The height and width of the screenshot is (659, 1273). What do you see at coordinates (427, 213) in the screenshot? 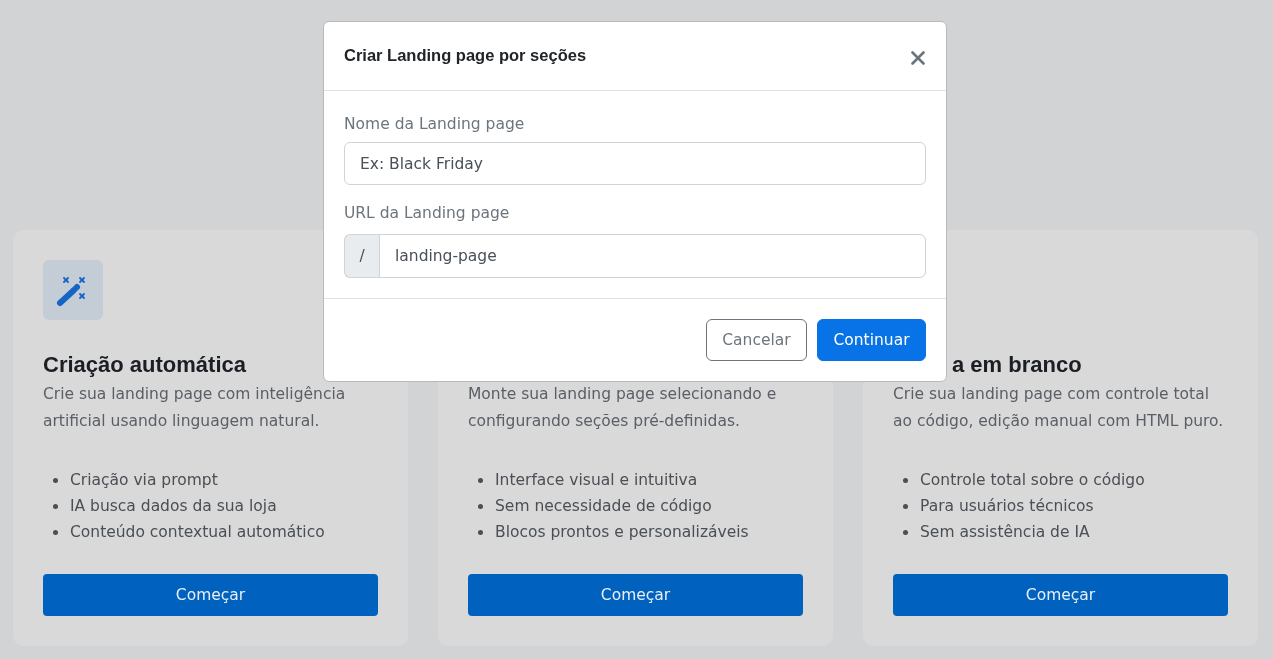
I see `field-label: URL da Landing page` at bounding box center [427, 213].